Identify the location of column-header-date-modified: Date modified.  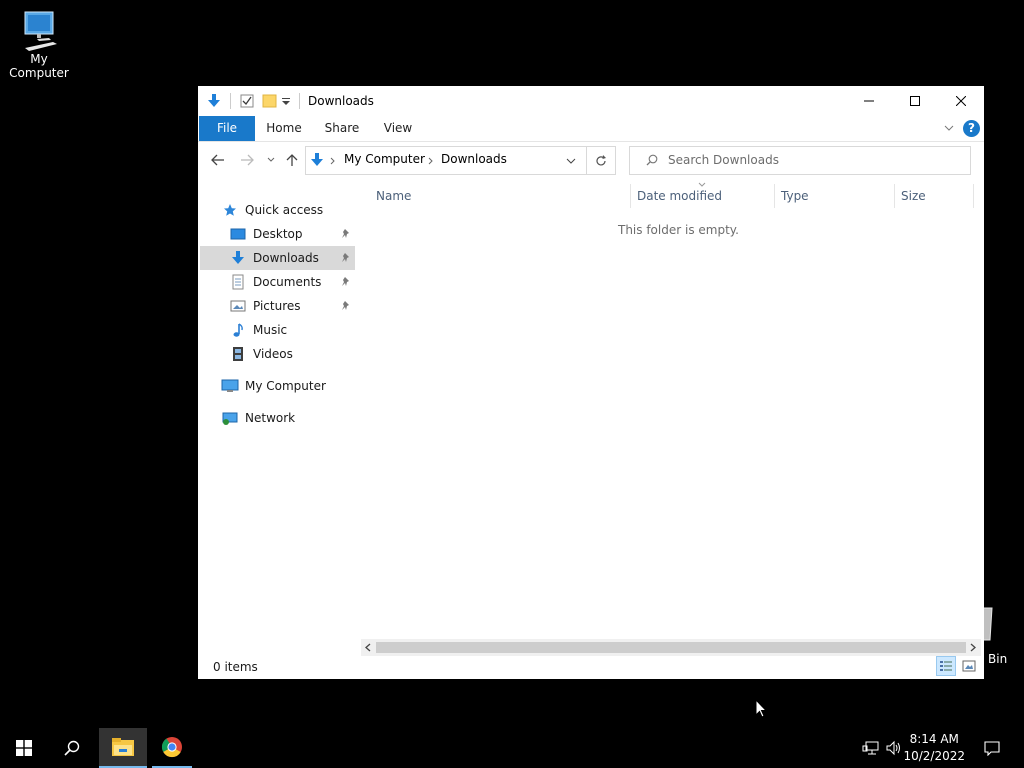
(679, 196).